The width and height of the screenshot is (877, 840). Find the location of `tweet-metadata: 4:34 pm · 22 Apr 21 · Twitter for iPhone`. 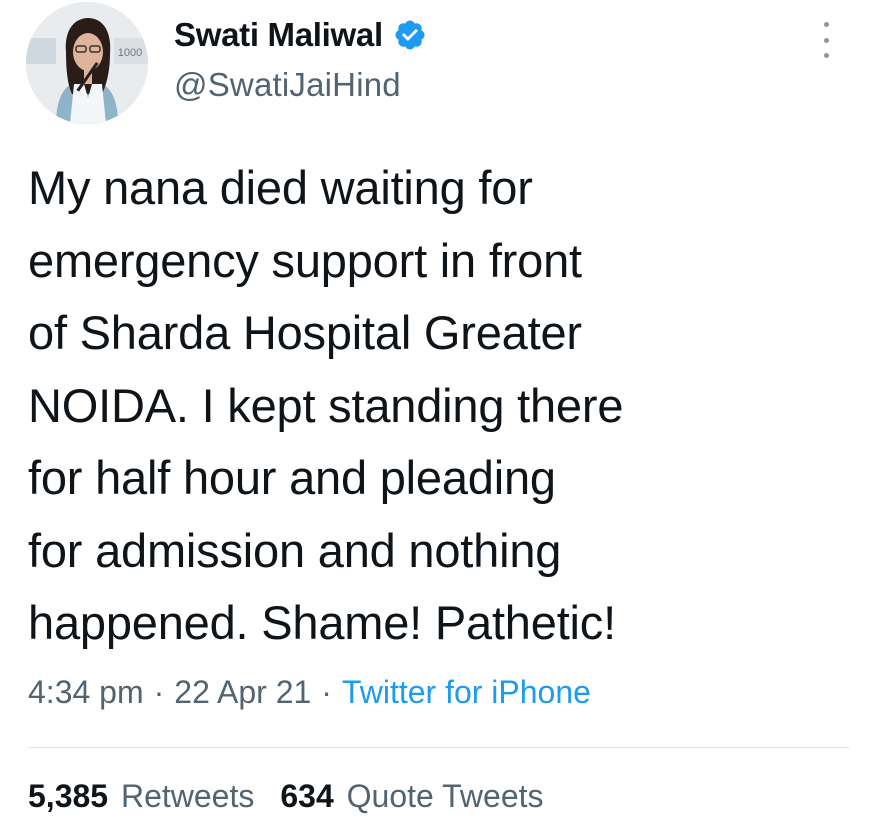

tweet-metadata: 4:34 pm · 22 Apr 21 · Twitter for iPhone is located at coordinates (309, 692).